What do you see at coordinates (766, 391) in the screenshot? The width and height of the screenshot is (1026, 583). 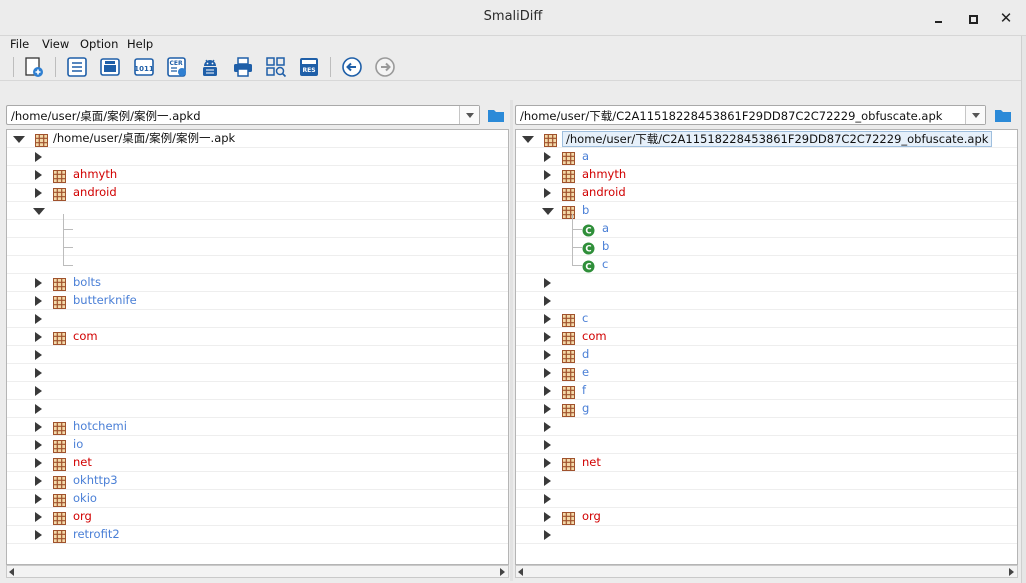 I see `package-row: f` at bounding box center [766, 391].